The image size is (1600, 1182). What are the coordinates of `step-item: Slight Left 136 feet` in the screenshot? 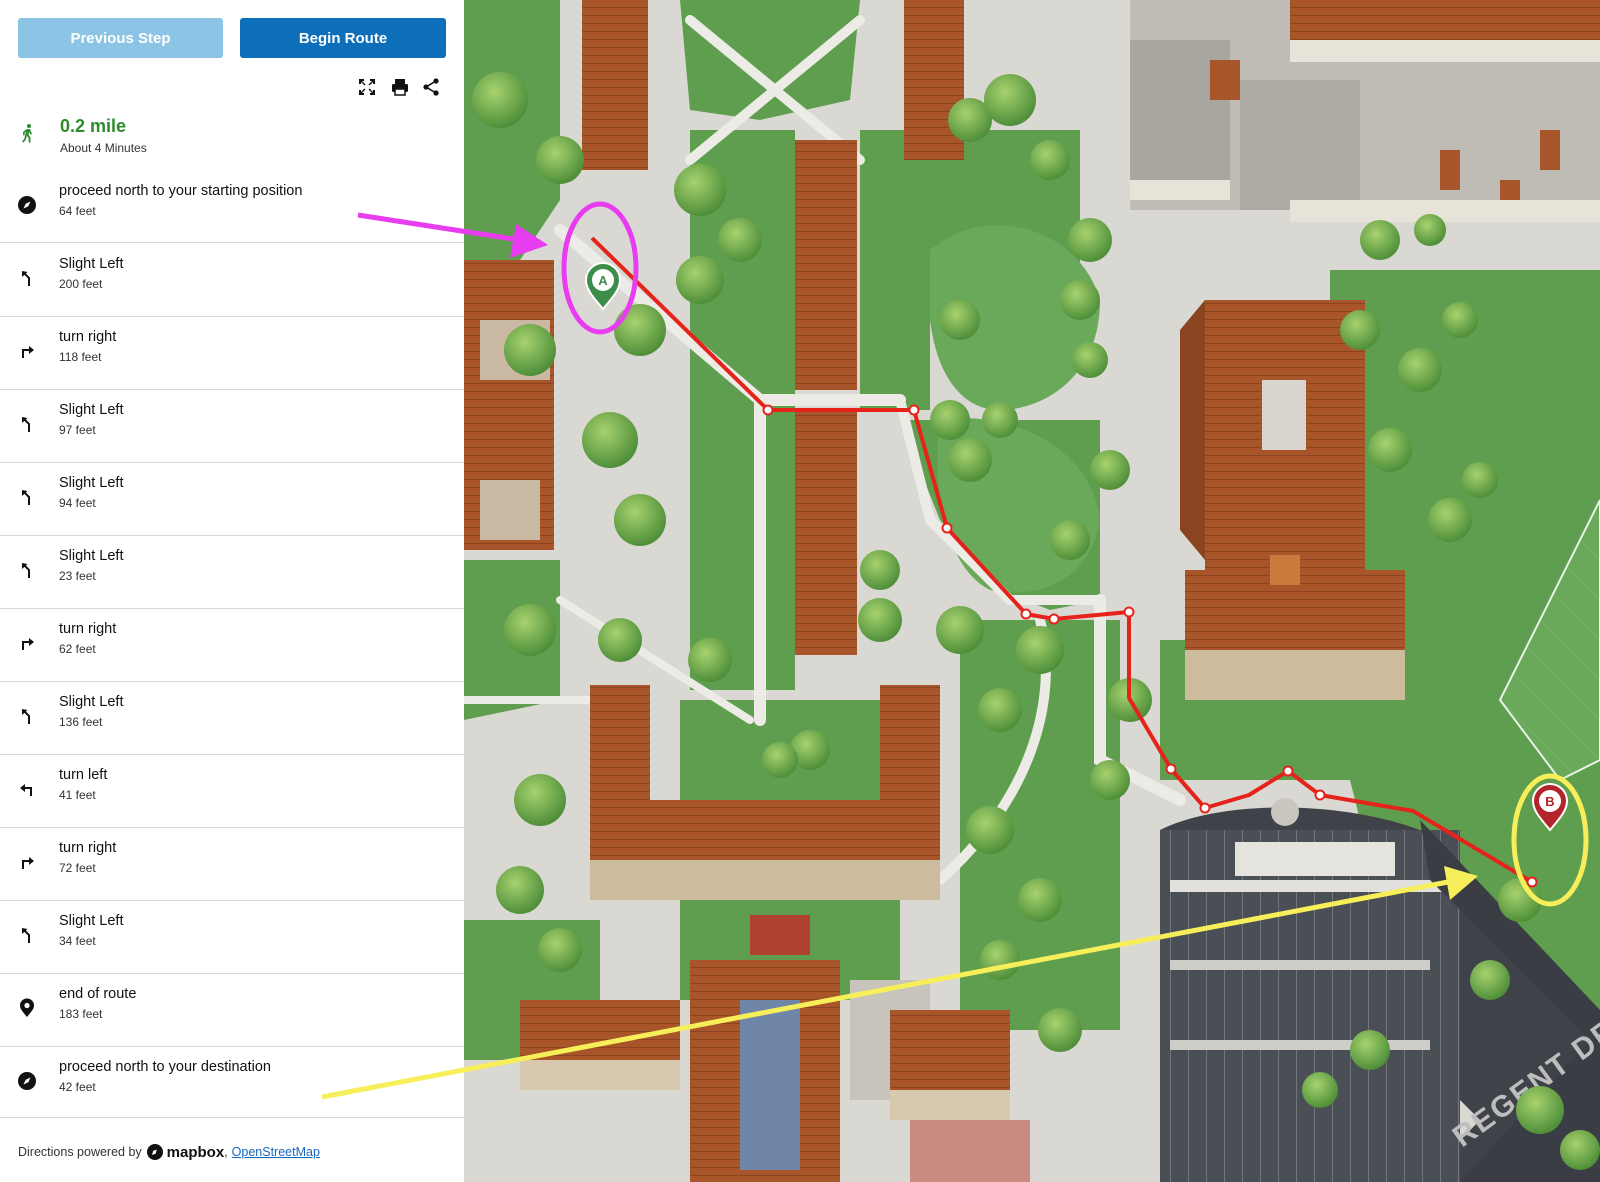 It's located at (232, 718).